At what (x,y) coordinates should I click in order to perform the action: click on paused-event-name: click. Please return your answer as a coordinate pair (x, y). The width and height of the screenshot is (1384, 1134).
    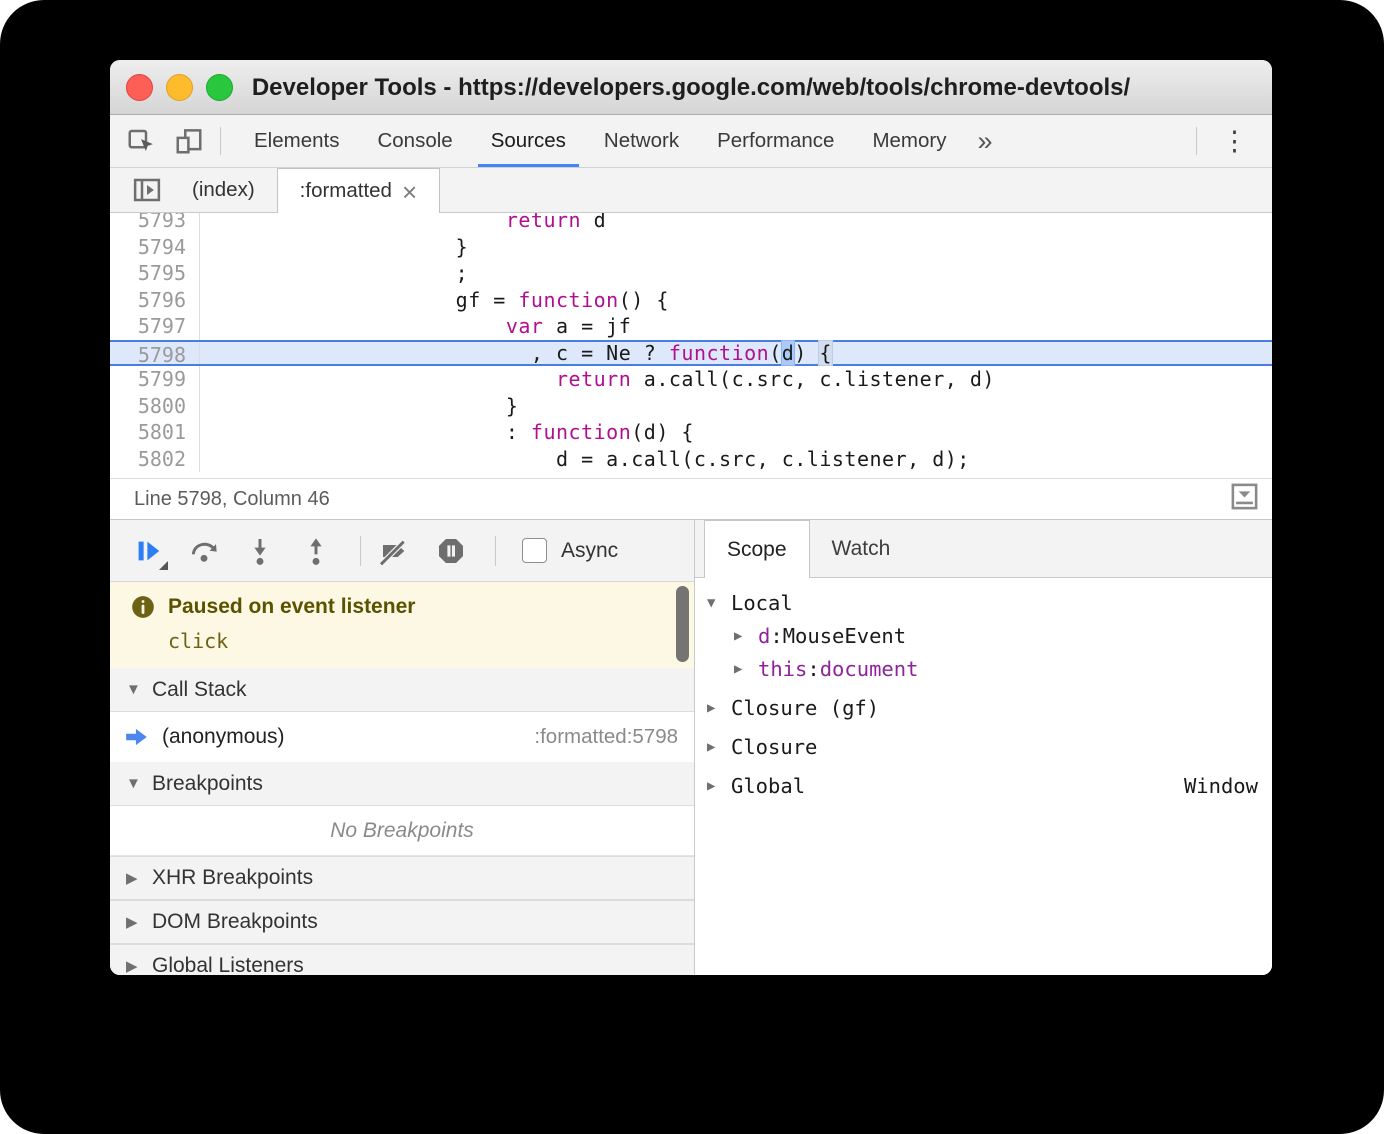
    Looking at the image, I should click on (198, 641).